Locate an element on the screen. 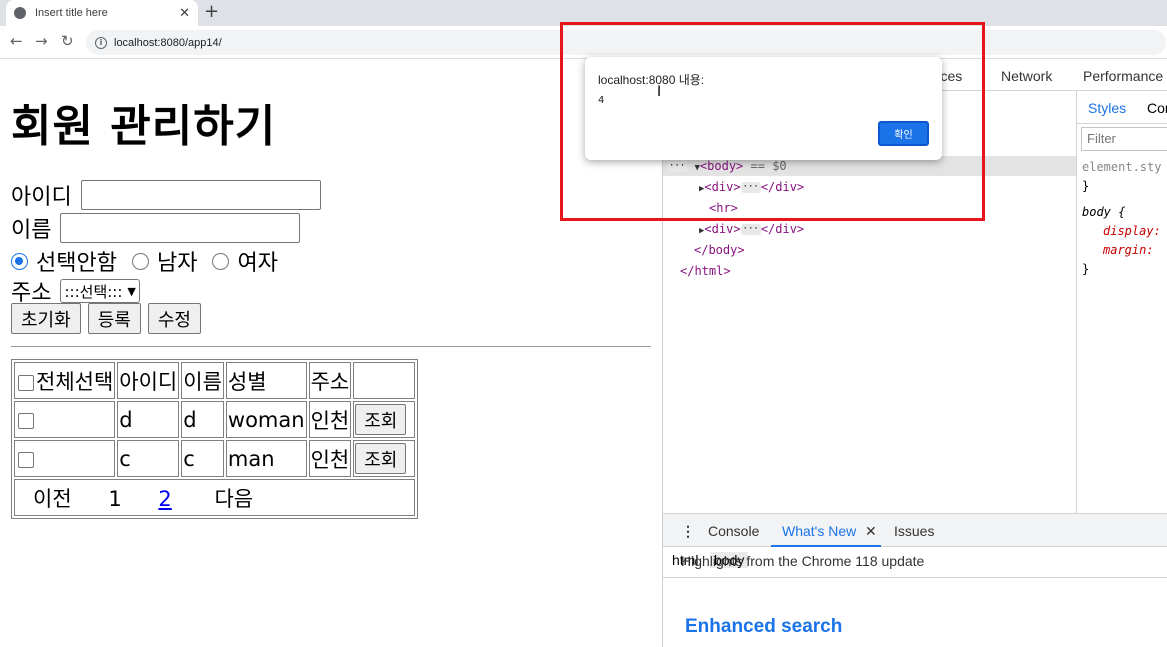 This screenshot has height=647, width=1167. drawer-tabs: ⋮ Console What's New ✕ Issues is located at coordinates (915, 530).